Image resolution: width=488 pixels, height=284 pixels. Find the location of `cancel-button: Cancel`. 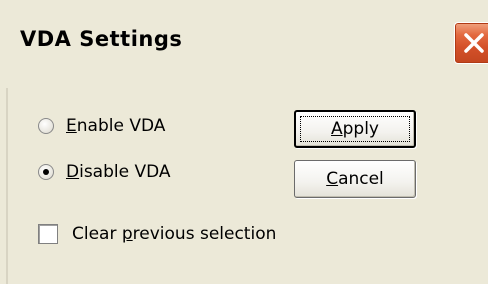

cancel-button: Cancel is located at coordinates (355, 179).